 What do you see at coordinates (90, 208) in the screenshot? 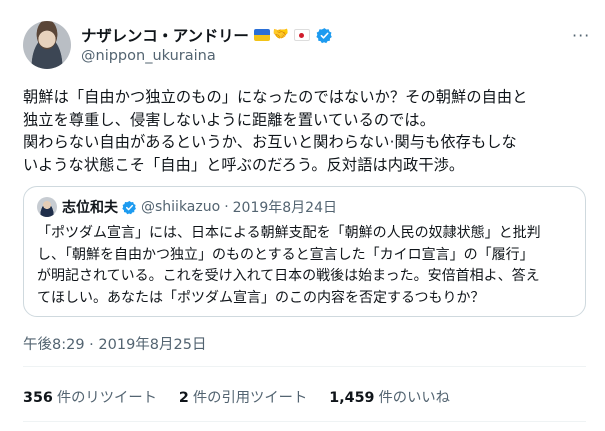
I see `quoted-author-name: 志位和夫` at bounding box center [90, 208].